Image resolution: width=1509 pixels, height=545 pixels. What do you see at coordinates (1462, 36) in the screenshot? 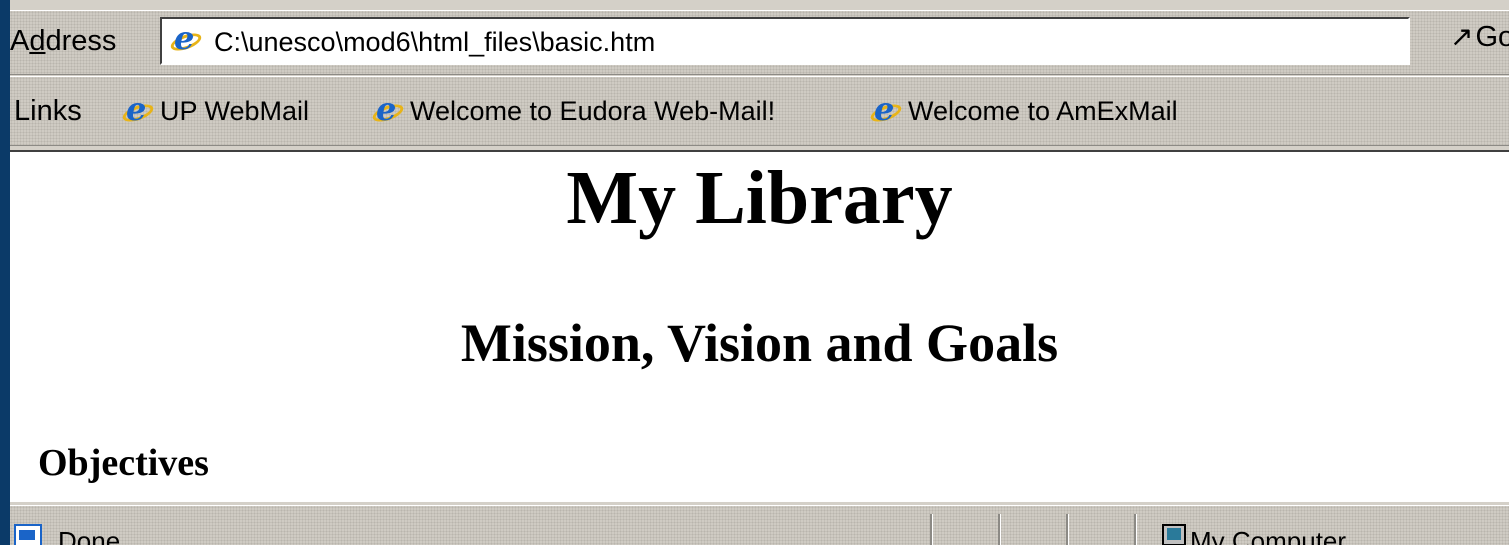
I see `go-arrow-icon: ↗` at bounding box center [1462, 36].